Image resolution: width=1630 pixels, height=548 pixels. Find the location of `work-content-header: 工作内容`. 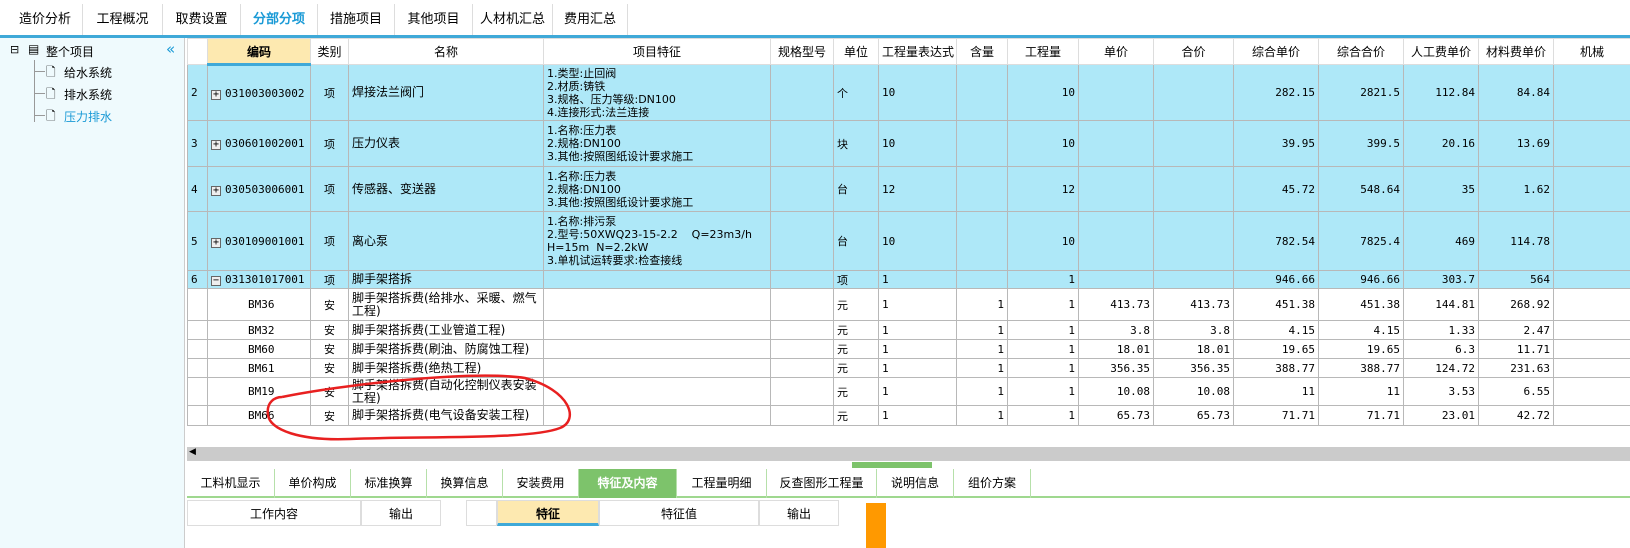

work-content-header: 工作内容 is located at coordinates (274, 513).